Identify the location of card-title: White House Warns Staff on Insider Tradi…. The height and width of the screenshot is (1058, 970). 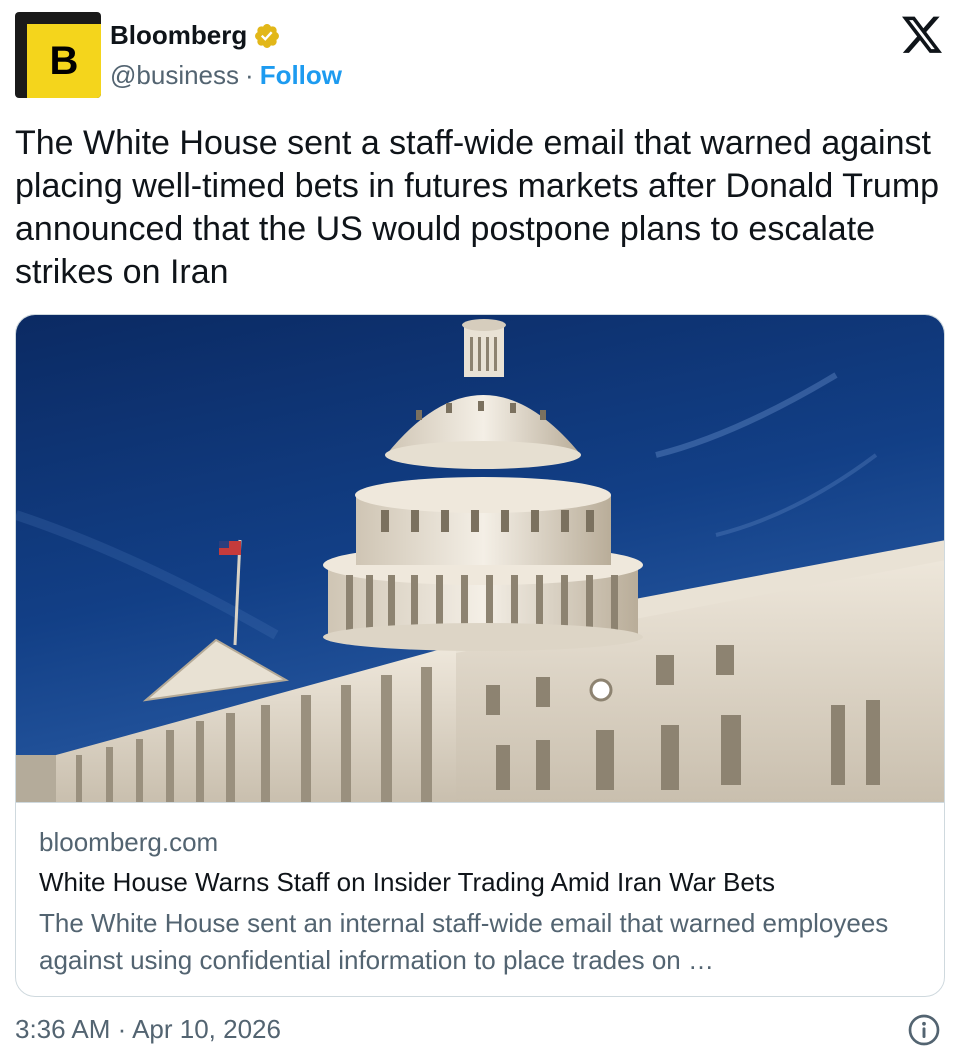
(407, 882).